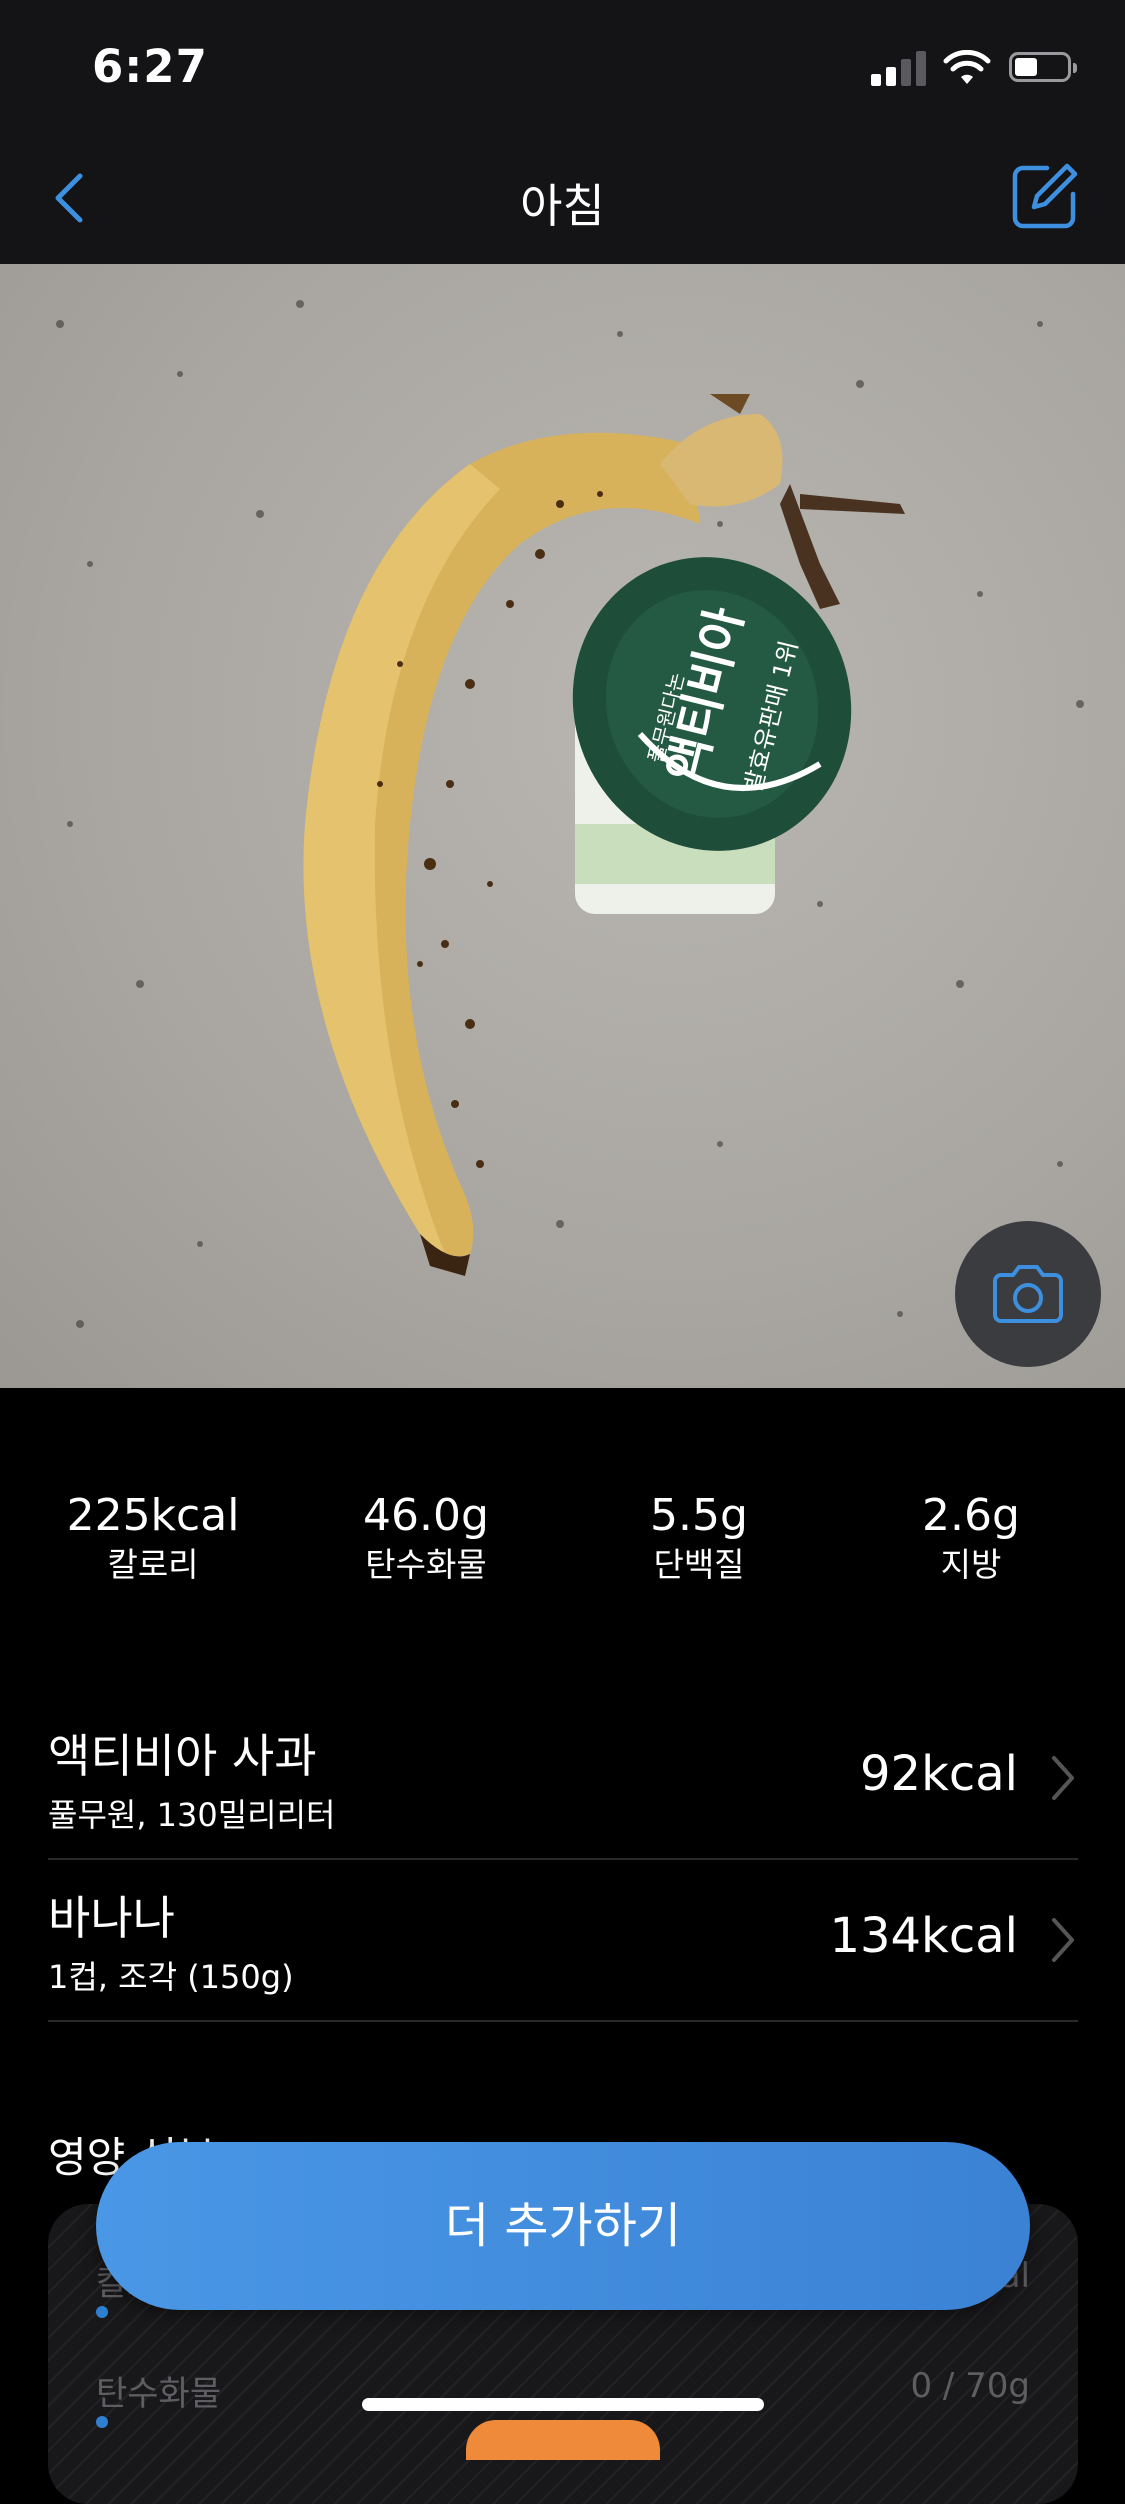  Describe the element at coordinates (159, 2394) in the screenshot. I see `nutrient-name: 탄수화물` at that location.